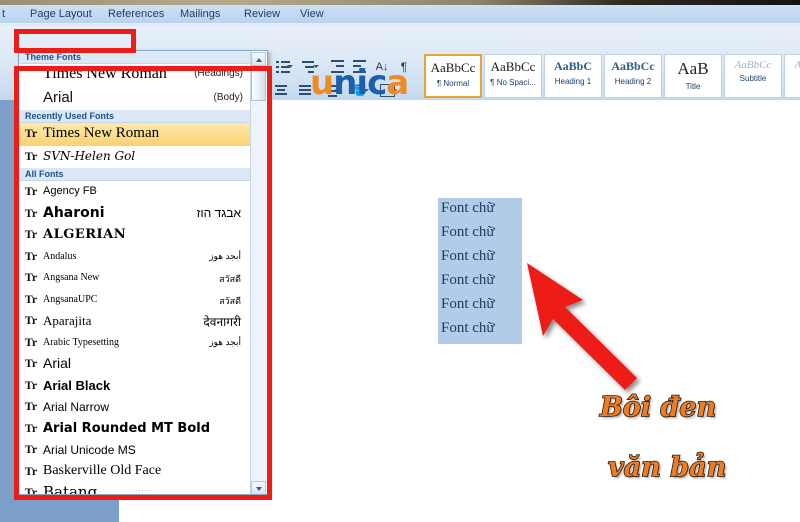 Image resolution: width=800 pixels, height=522 pixels. I want to click on align-center-button, so click(282, 90).